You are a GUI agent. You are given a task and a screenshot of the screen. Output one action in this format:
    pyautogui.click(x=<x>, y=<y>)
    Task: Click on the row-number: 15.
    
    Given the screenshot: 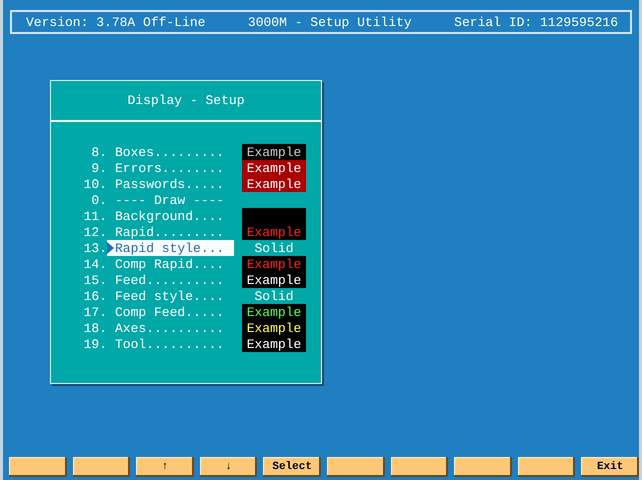 What is the action you would take?
    pyautogui.click(x=94, y=280)
    